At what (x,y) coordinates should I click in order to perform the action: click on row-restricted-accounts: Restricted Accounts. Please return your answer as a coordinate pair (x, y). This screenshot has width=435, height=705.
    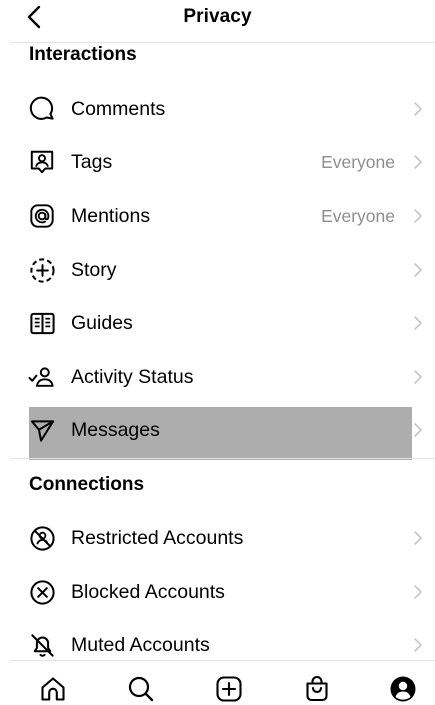
    Looking at the image, I should click on (217, 538).